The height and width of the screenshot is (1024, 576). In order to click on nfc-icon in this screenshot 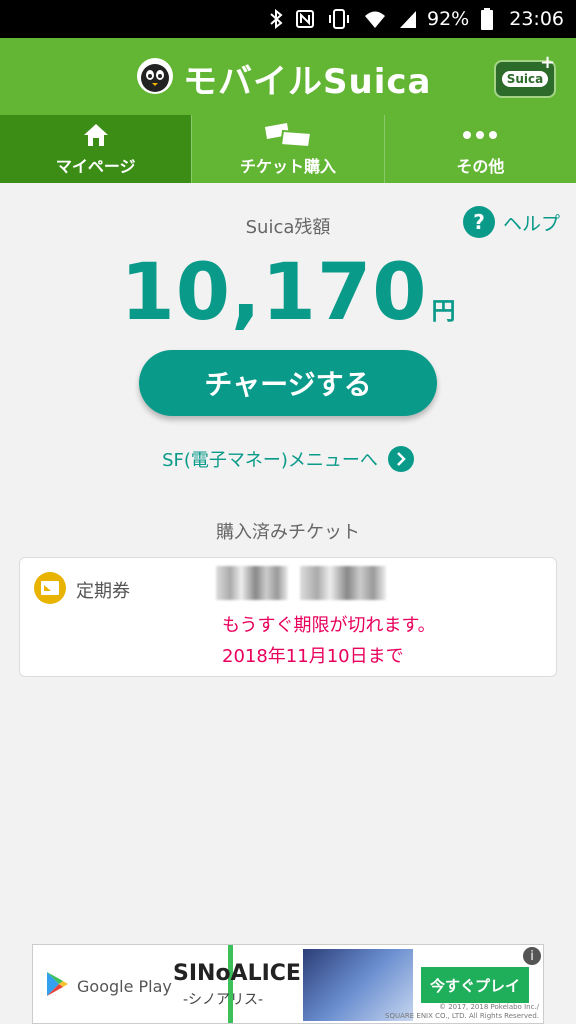, I will do `click(305, 19)`.